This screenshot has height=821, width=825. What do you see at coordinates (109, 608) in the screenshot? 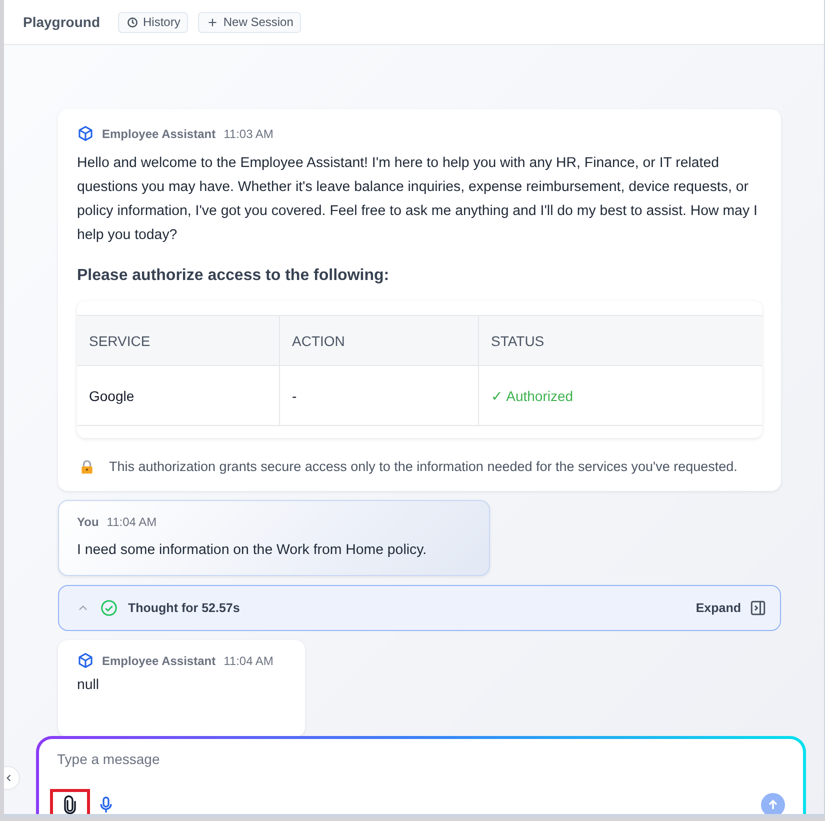
I see `check-circle-icon` at bounding box center [109, 608].